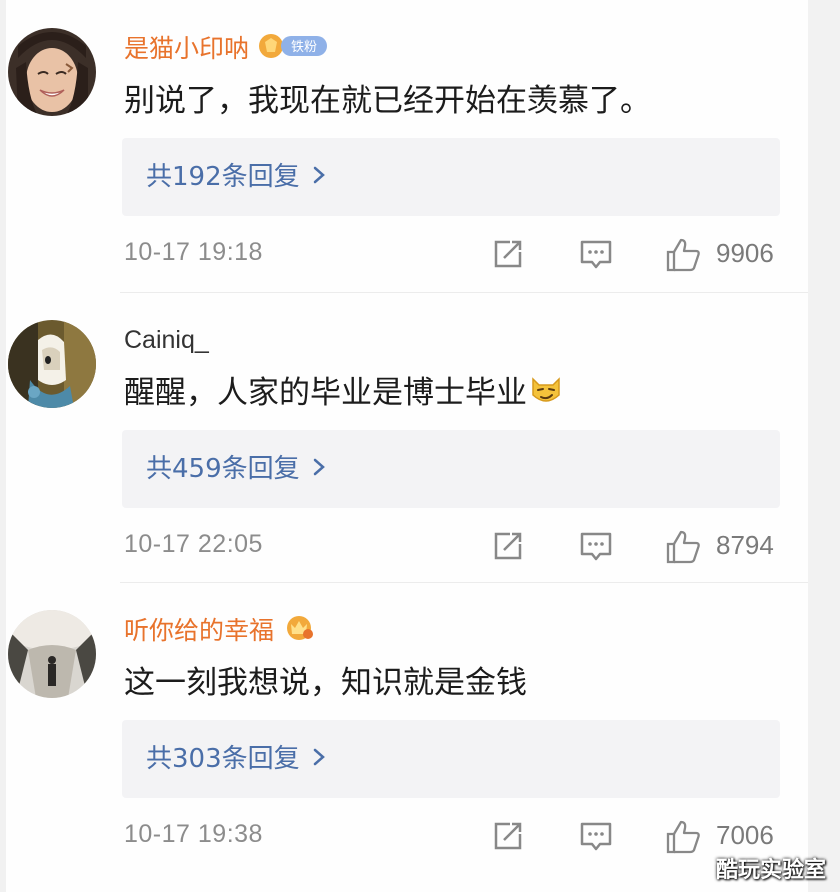 The height and width of the screenshot is (892, 840). I want to click on username: 是猫小印呐 铁粉, so click(226, 50).